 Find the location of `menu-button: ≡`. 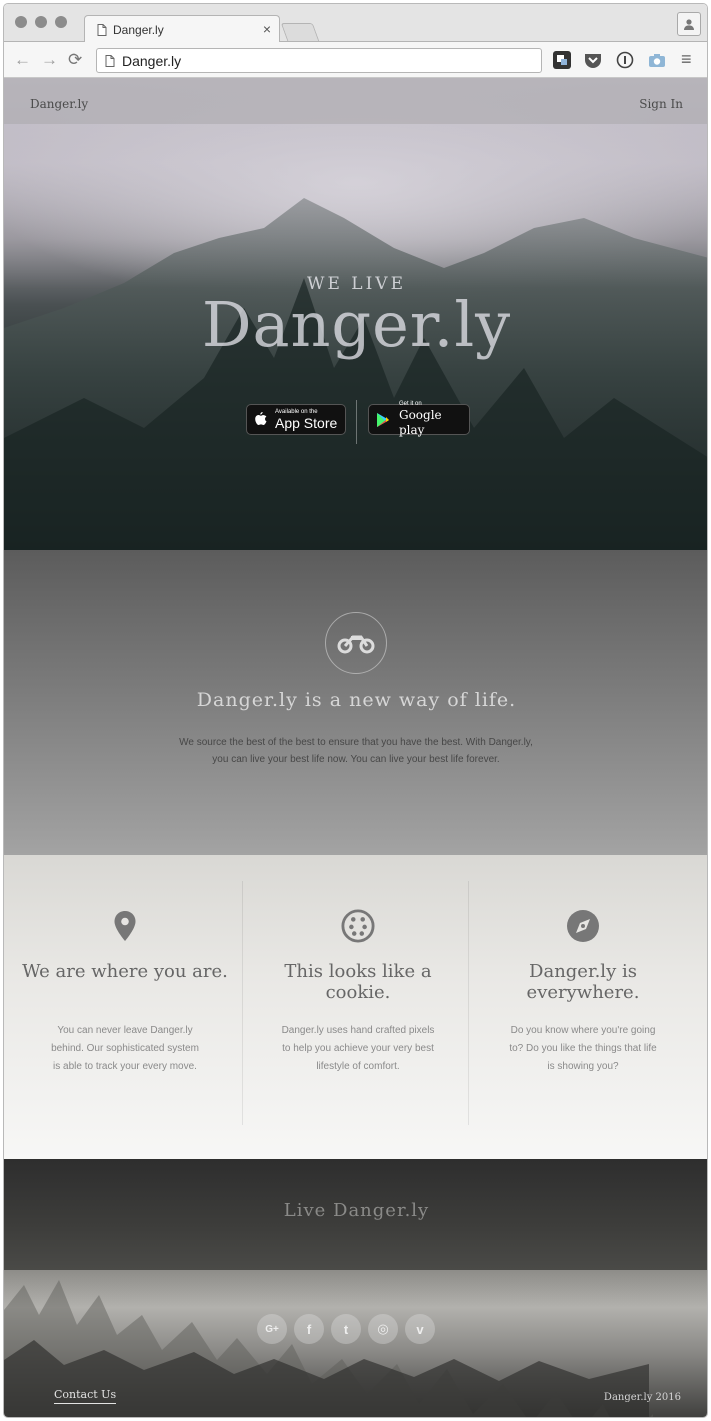

menu-button: ≡ is located at coordinates (686, 59).